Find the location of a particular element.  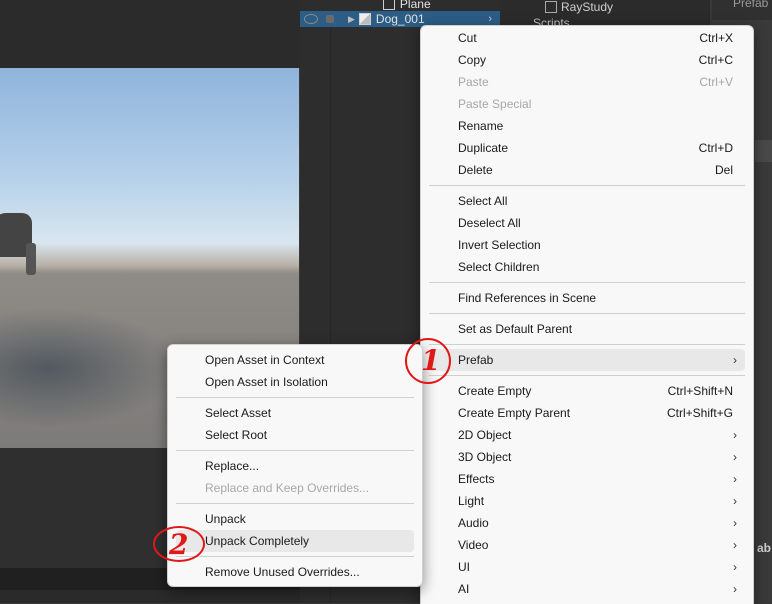

menu-item-ai: AI › is located at coordinates (587, 589).